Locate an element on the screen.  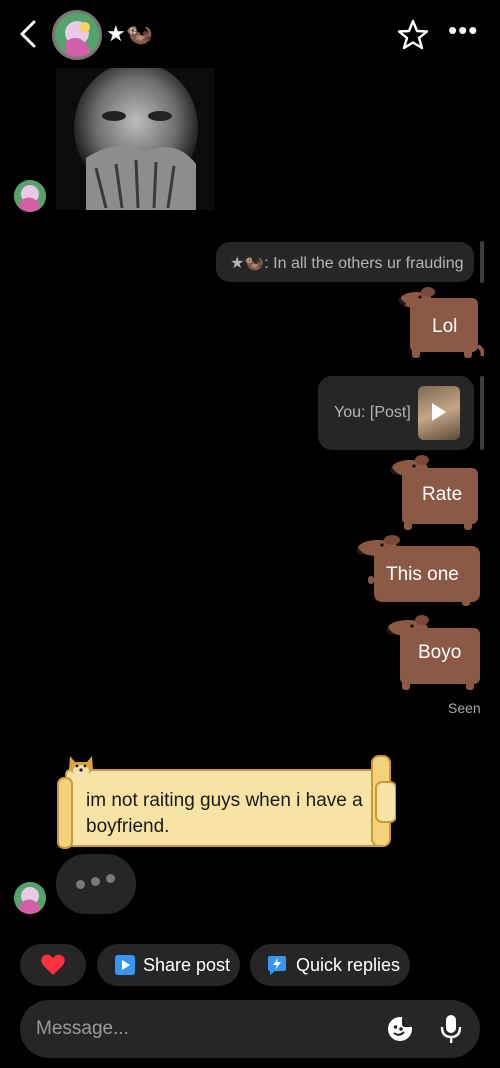
sticker-message-boyo: Boyo is located at coordinates (435, 652).